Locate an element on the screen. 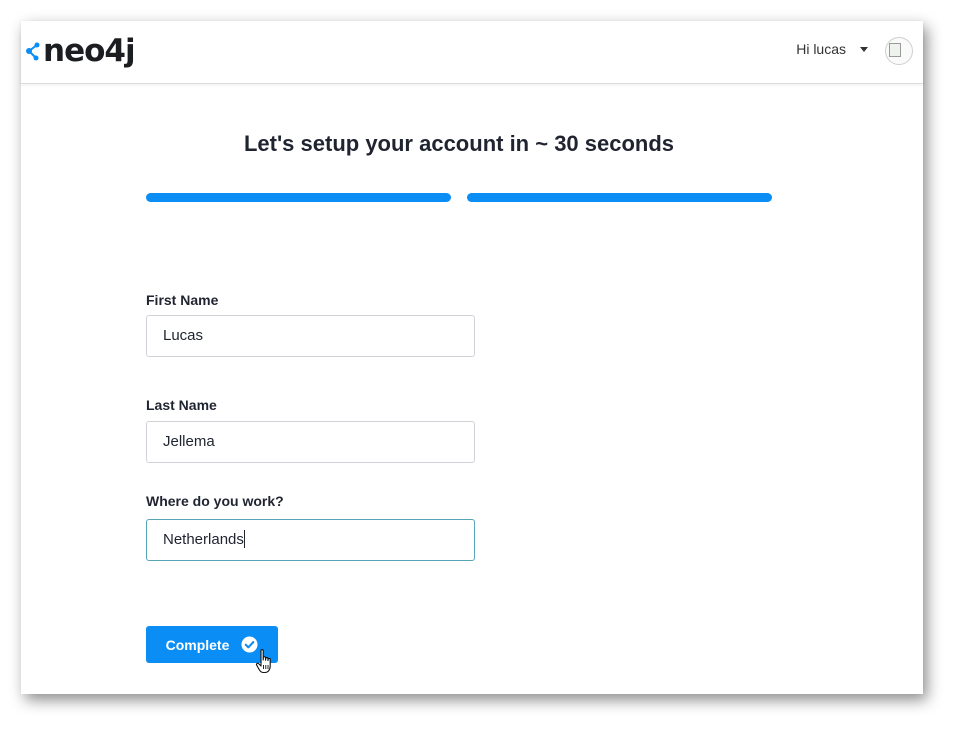 The width and height of the screenshot is (965, 736). neo4j-graph-icon is located at coordinates (33, 51).